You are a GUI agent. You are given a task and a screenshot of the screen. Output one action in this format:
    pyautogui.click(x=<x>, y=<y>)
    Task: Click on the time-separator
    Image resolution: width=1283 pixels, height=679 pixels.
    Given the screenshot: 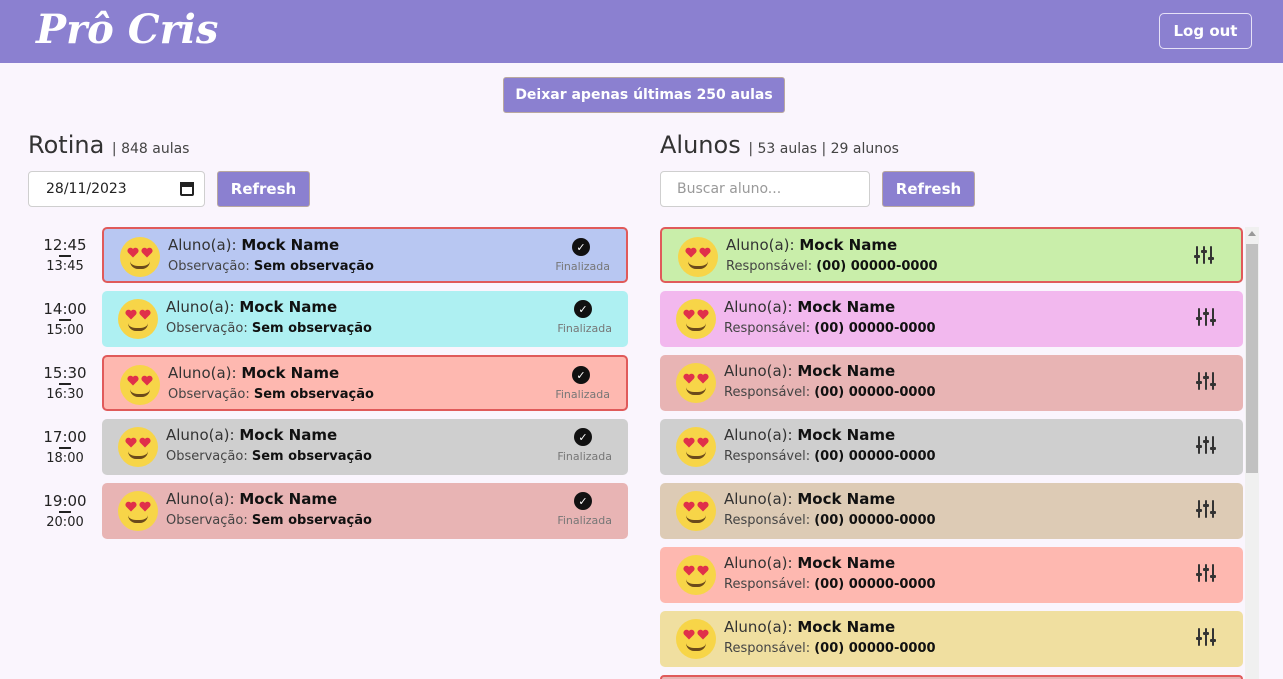 What is the action you would take?
    pyautogui.click(x=65, y=512)
    